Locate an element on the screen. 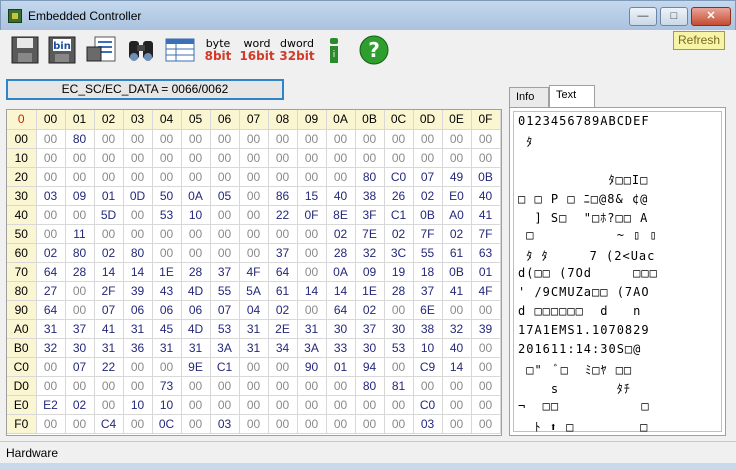 The image size is (736, 470). hex-cell: C4 is located at coordinates (109, 424).